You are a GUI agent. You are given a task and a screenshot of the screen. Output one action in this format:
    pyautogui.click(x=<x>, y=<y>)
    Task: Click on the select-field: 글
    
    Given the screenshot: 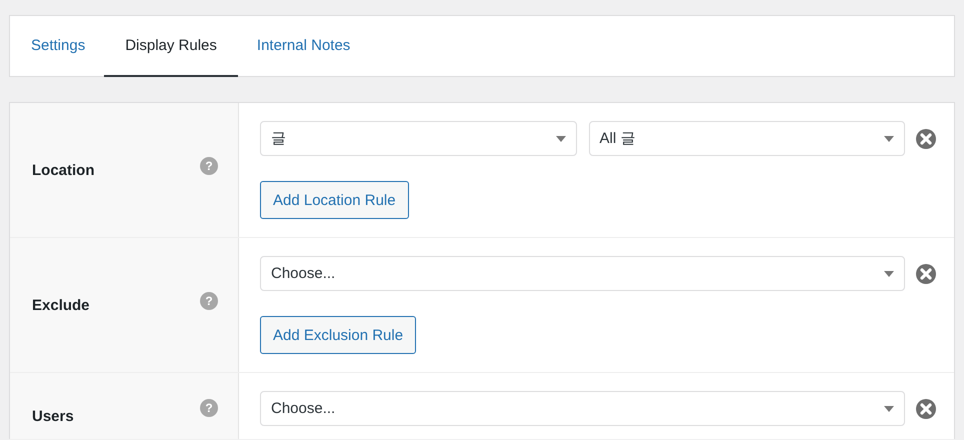 What is the action you would take?
    pyautogui.click(x=418, y=138)
    